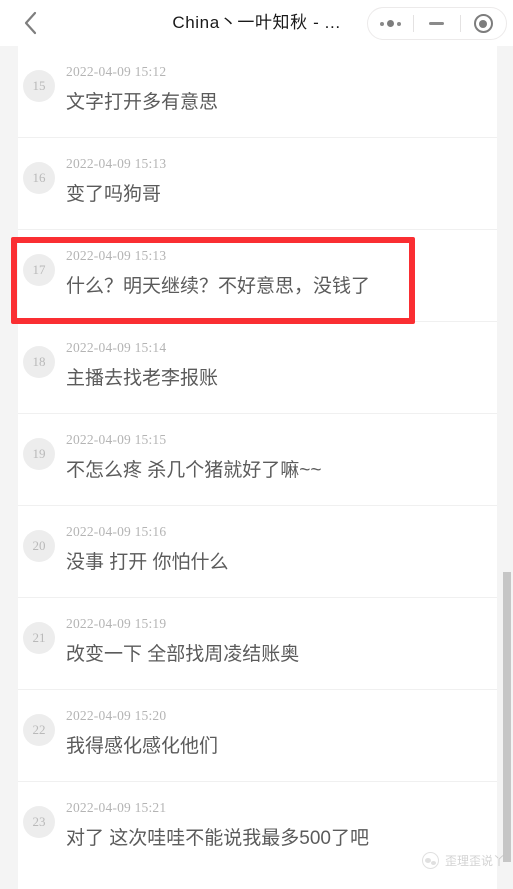 The image size is (513, 889). I want to click on message-content: 2022-04-09 15:21 对了 这次哇哇不能说我最多500了吧, so click(281, 825).